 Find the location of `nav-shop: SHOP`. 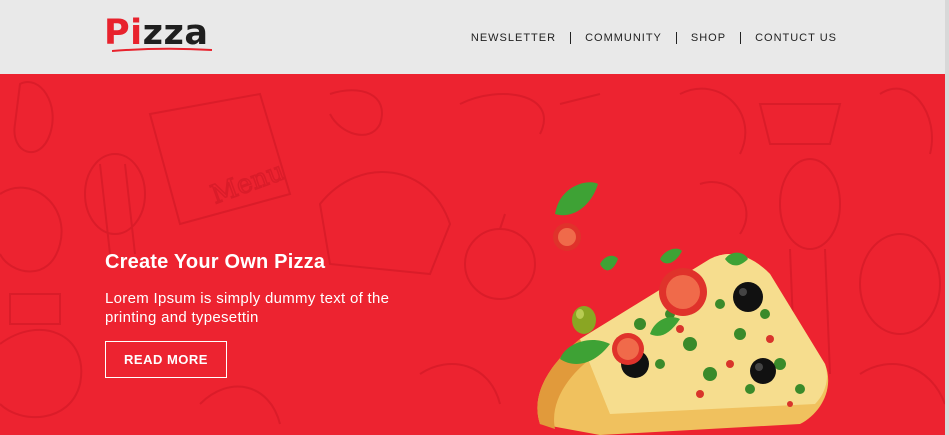

nav-shop: SHOP is located at coordinates (708, 38).